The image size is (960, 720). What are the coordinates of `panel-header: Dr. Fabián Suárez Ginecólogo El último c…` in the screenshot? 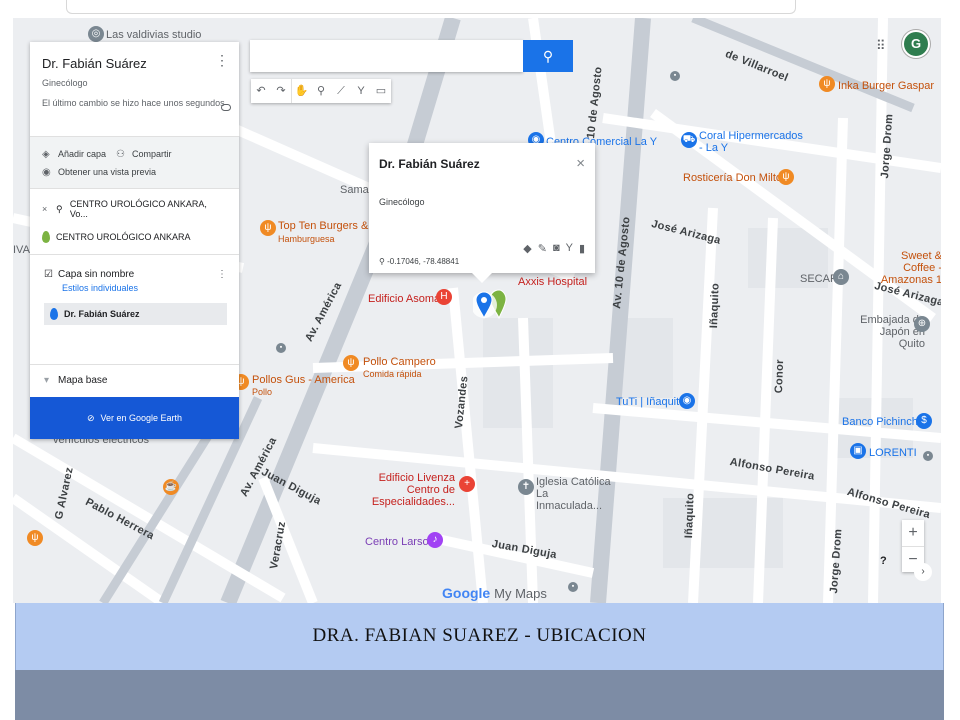 It's located at (134, 89).